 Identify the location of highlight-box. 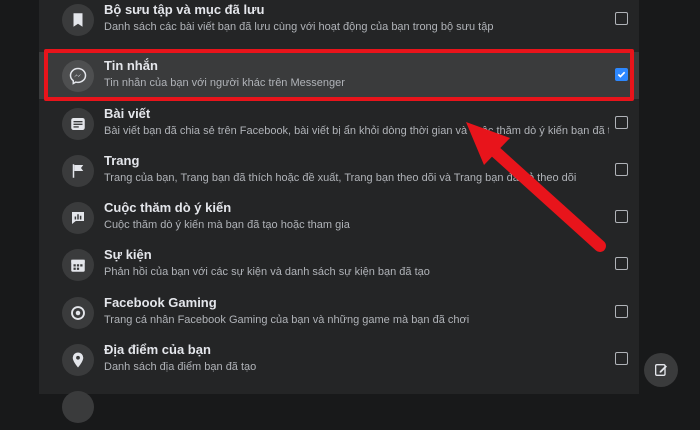
(339, 75).